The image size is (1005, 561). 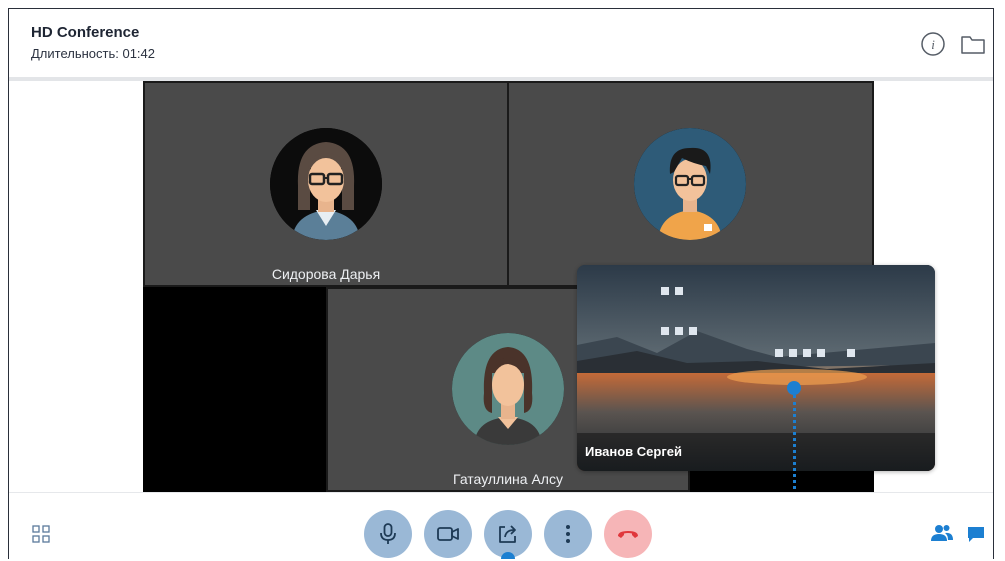 I want to click on more-icon, so click(x=568, y=534).